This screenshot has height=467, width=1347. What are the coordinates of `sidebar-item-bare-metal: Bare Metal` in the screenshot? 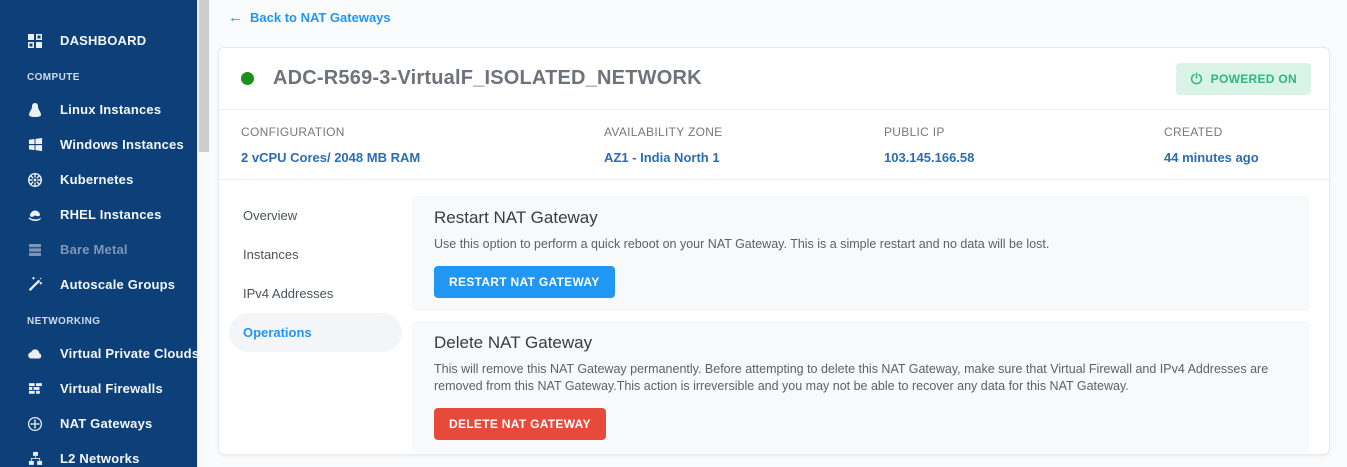 It's located at (98, 249).